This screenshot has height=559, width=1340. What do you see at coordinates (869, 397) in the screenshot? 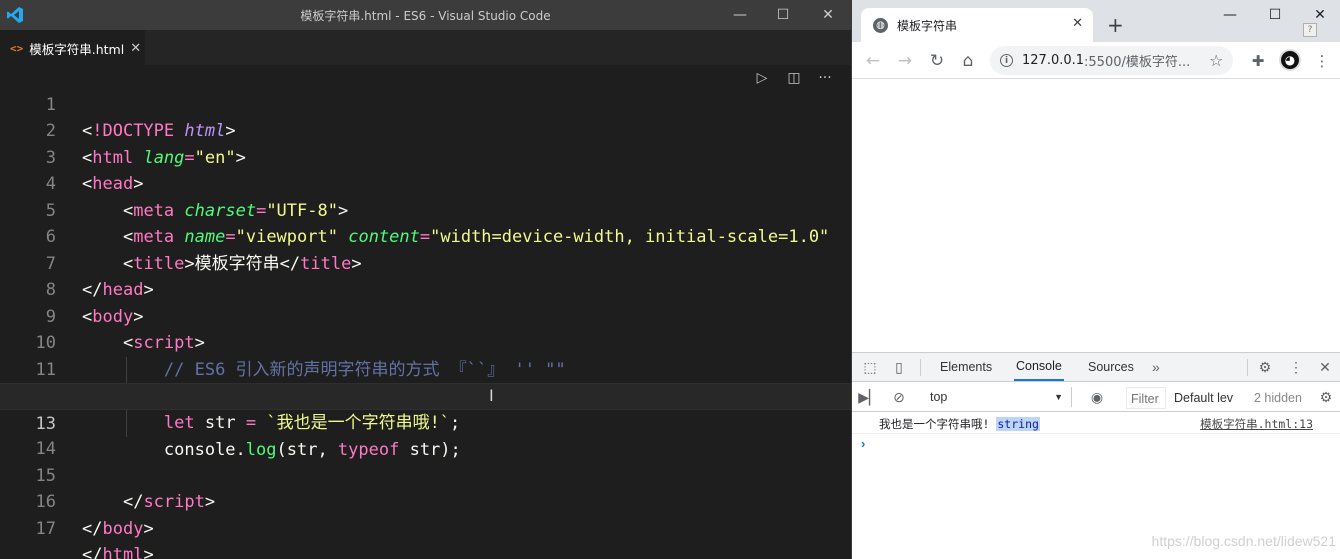
I see `show-sidebar-icon: ▶▏` at bounding box center [869, 397].